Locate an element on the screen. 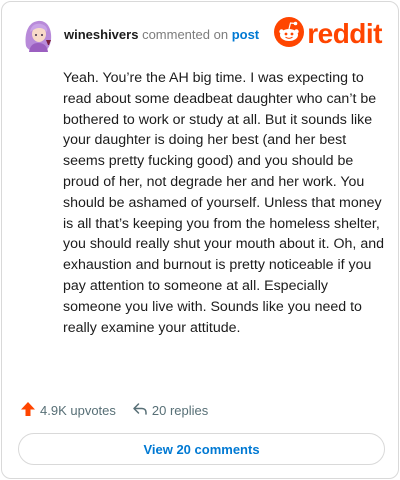  view-comments-button: View 20 comments is located at coordinates (201, 449).